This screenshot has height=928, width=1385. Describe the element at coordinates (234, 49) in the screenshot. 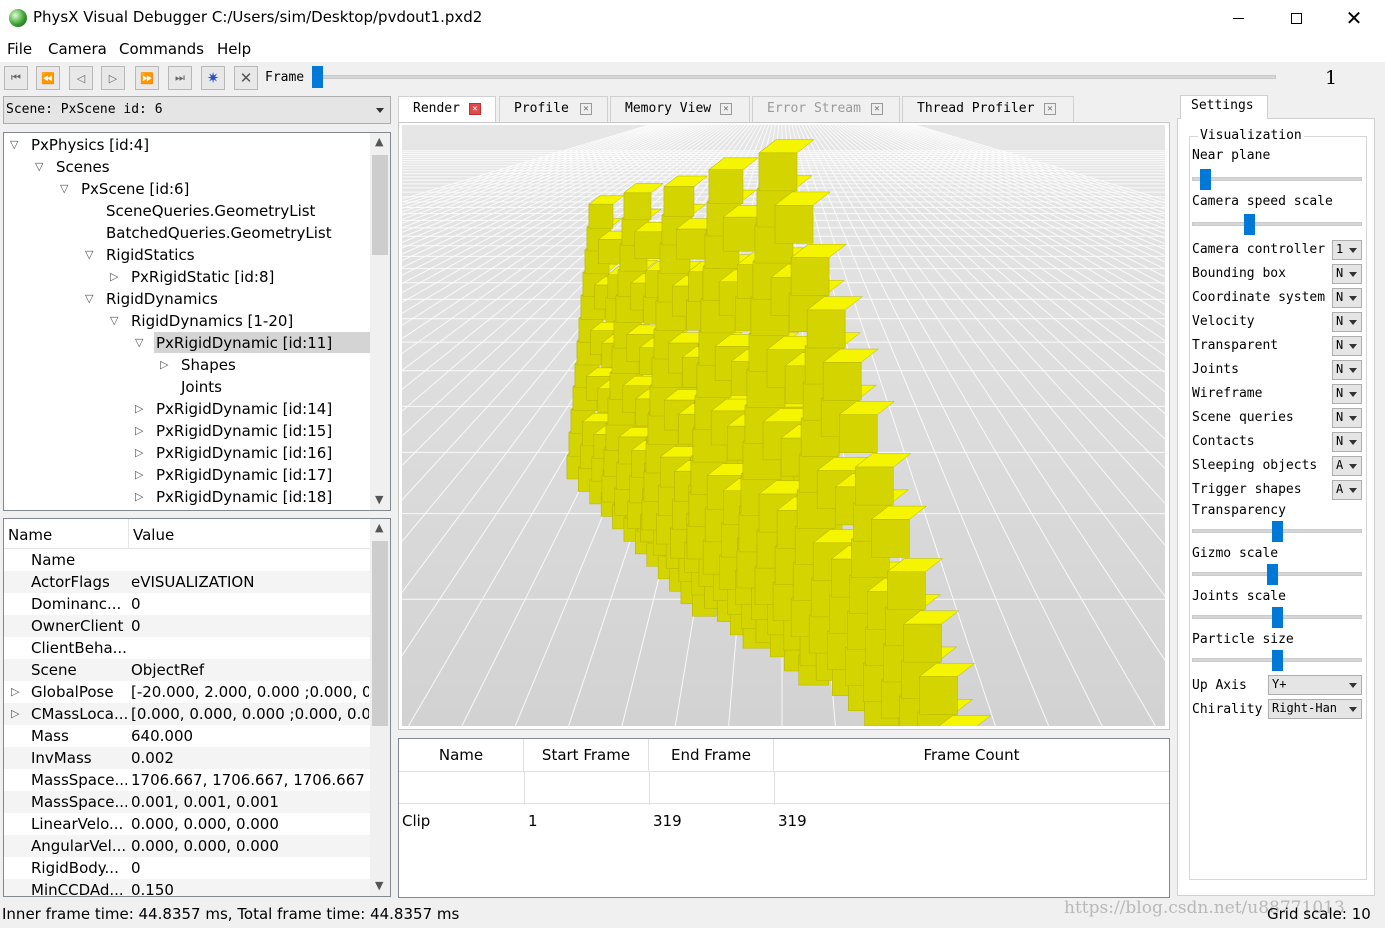

I see `menu-help: Help` at that location.